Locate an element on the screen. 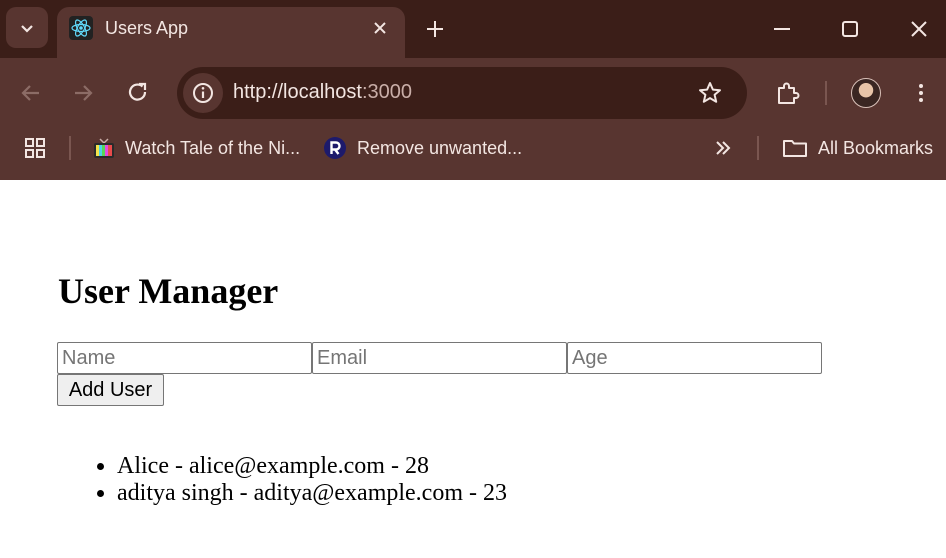 The height and width of the screenshot is (558, 946). email-input is located at coordinates (439, 358).